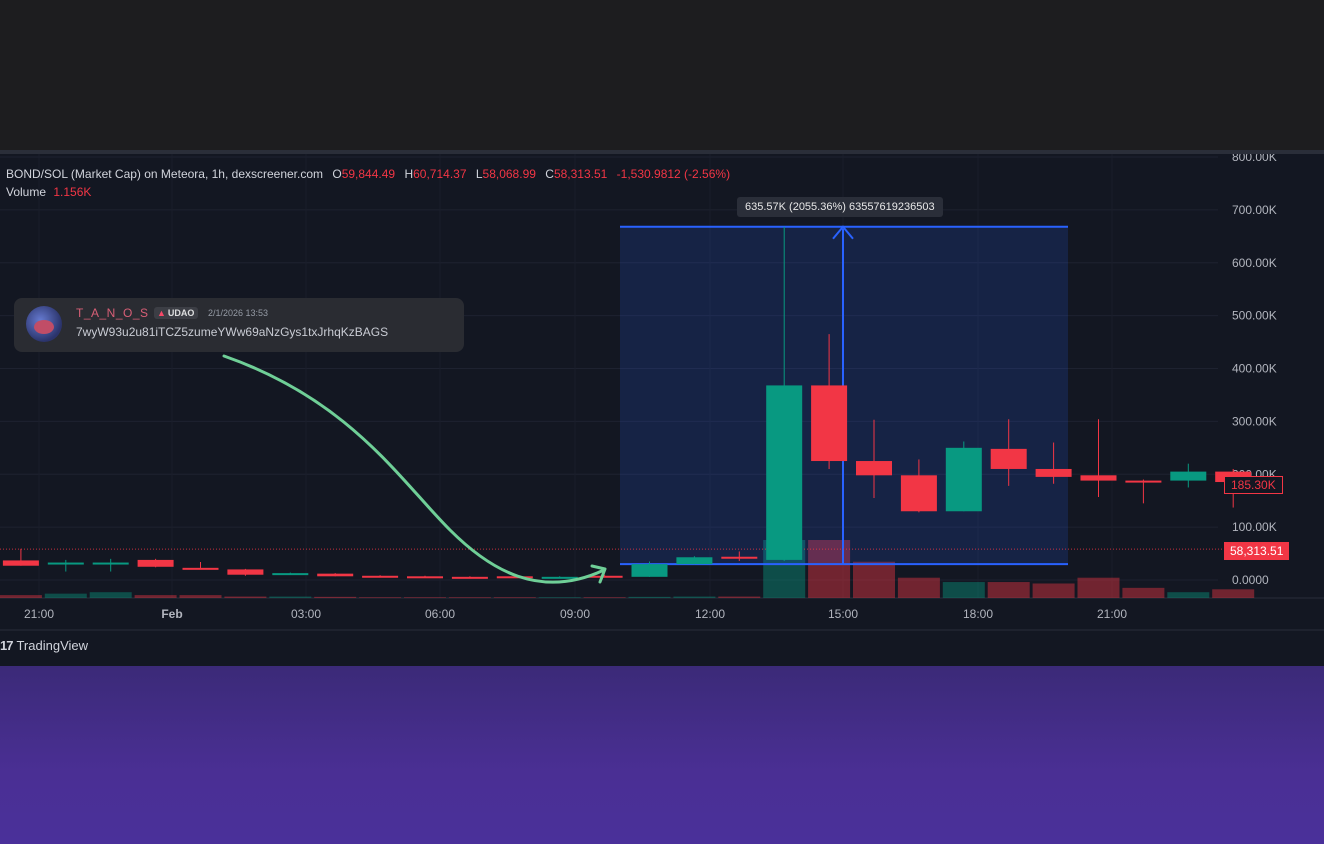 The image size is (1324, 844). Describe the element at coordinates (1250, 580) in the screenshot. I see `y-tick-label: 0.0000` at that location.